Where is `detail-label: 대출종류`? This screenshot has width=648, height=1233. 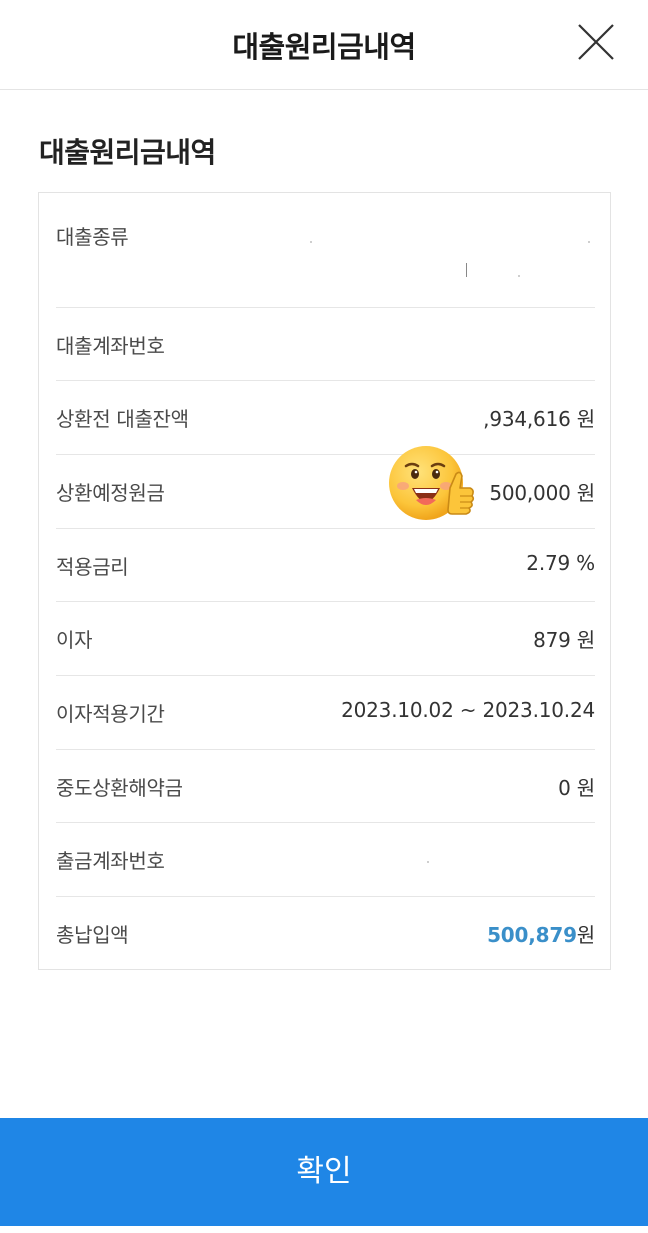 detail-label: 대출종류 is located at coordinates (92, 237).